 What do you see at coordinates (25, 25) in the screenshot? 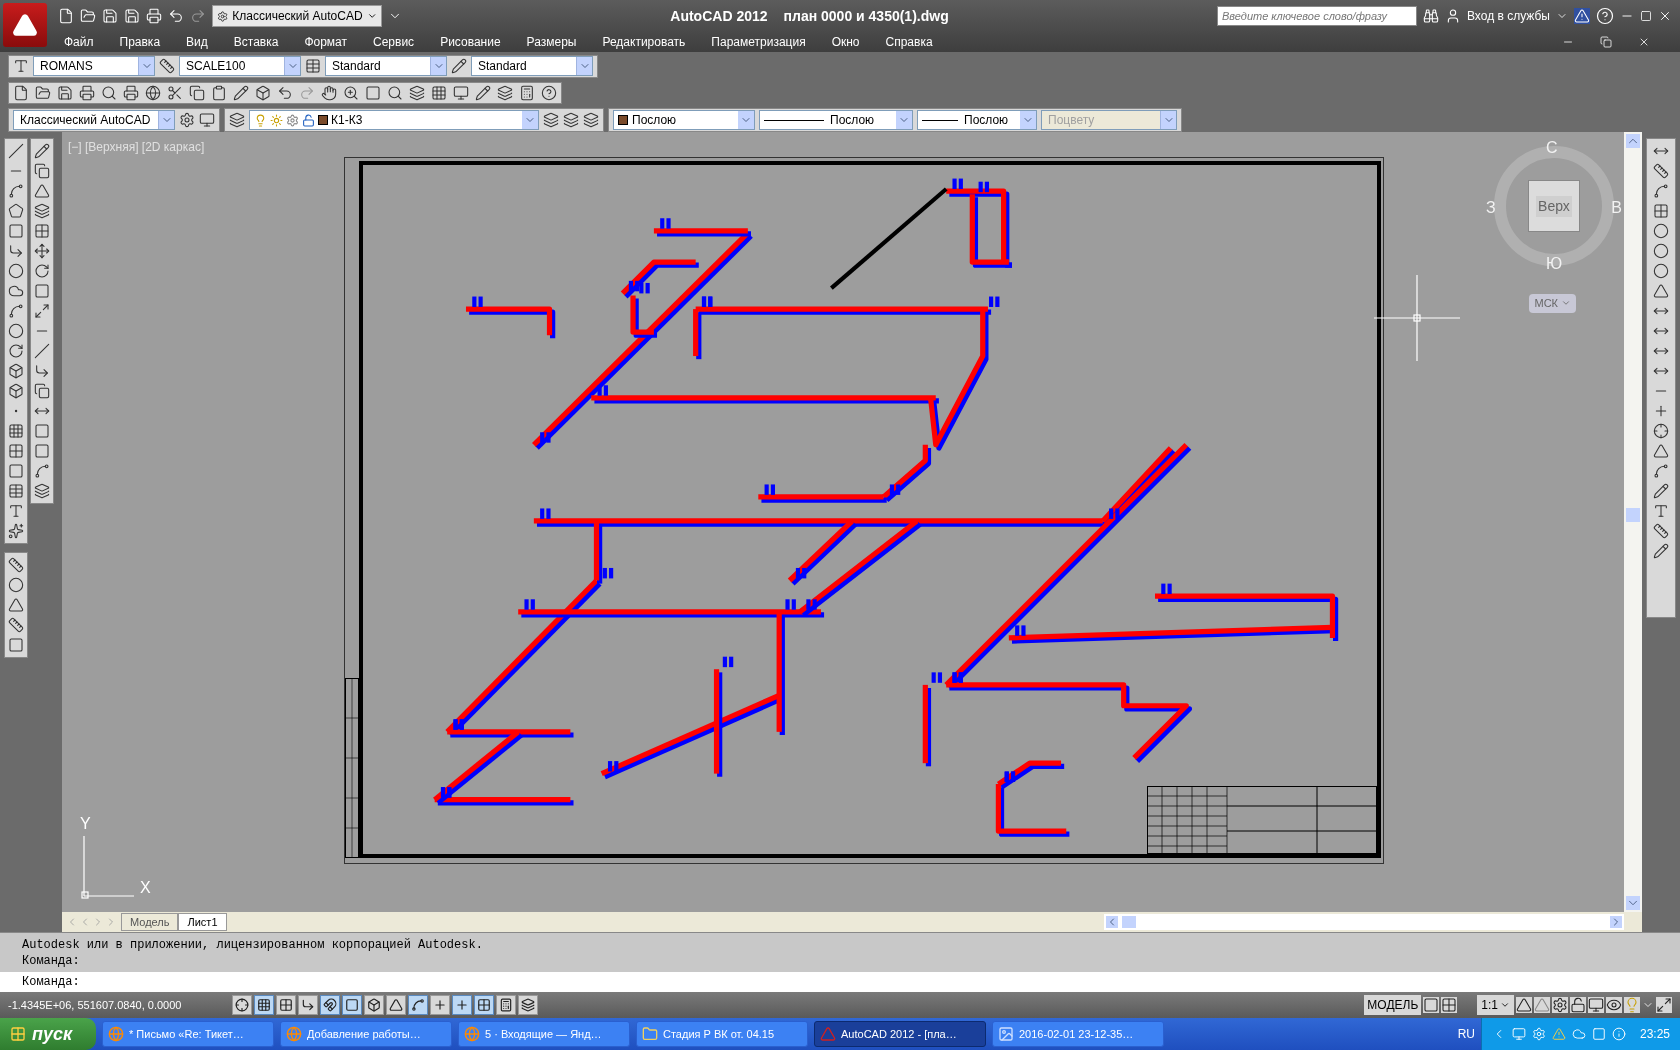
I see `application-button` at bounding box center [25, 25].